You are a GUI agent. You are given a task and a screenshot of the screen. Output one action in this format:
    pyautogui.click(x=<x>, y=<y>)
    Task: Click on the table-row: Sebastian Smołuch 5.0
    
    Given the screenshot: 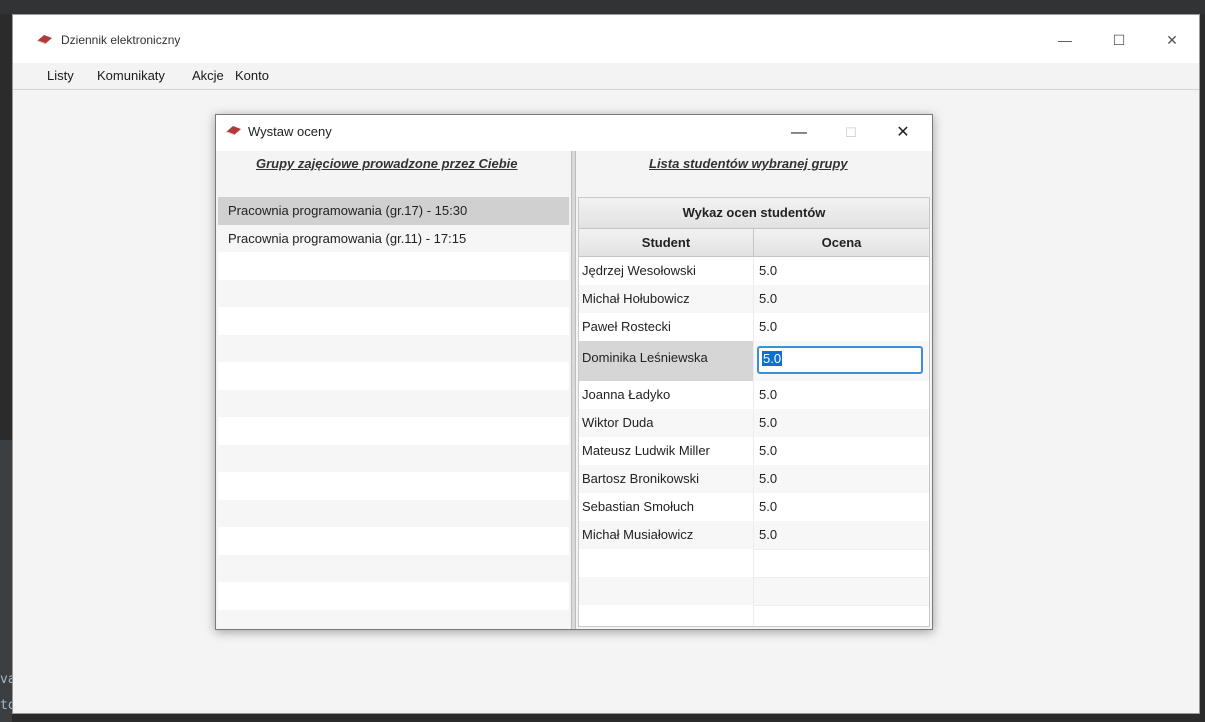 What is the action you would take?
    pyautogui.click(x=754, y=507)
    